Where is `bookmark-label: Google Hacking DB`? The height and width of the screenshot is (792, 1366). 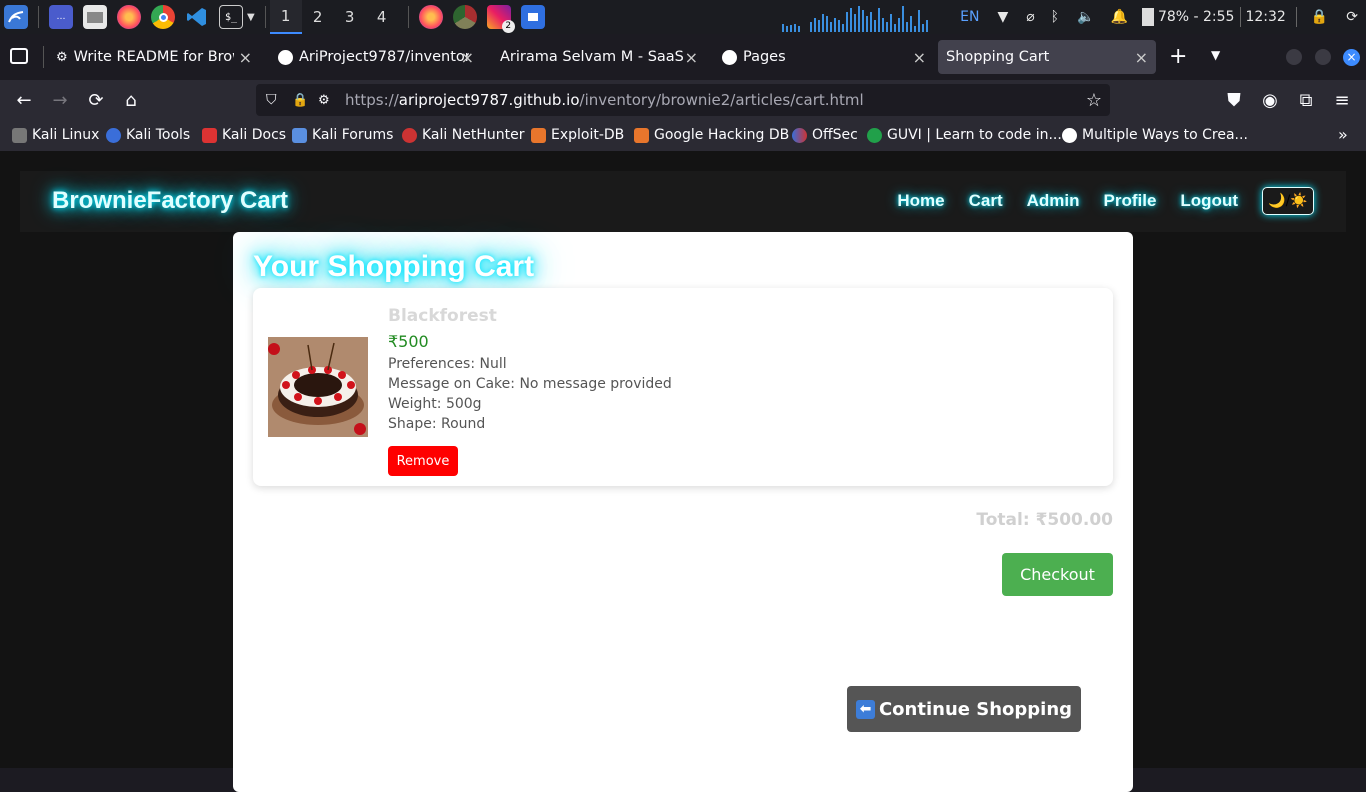 bookmark-label: Google Hacking DB is located at coordinates (722, 135).